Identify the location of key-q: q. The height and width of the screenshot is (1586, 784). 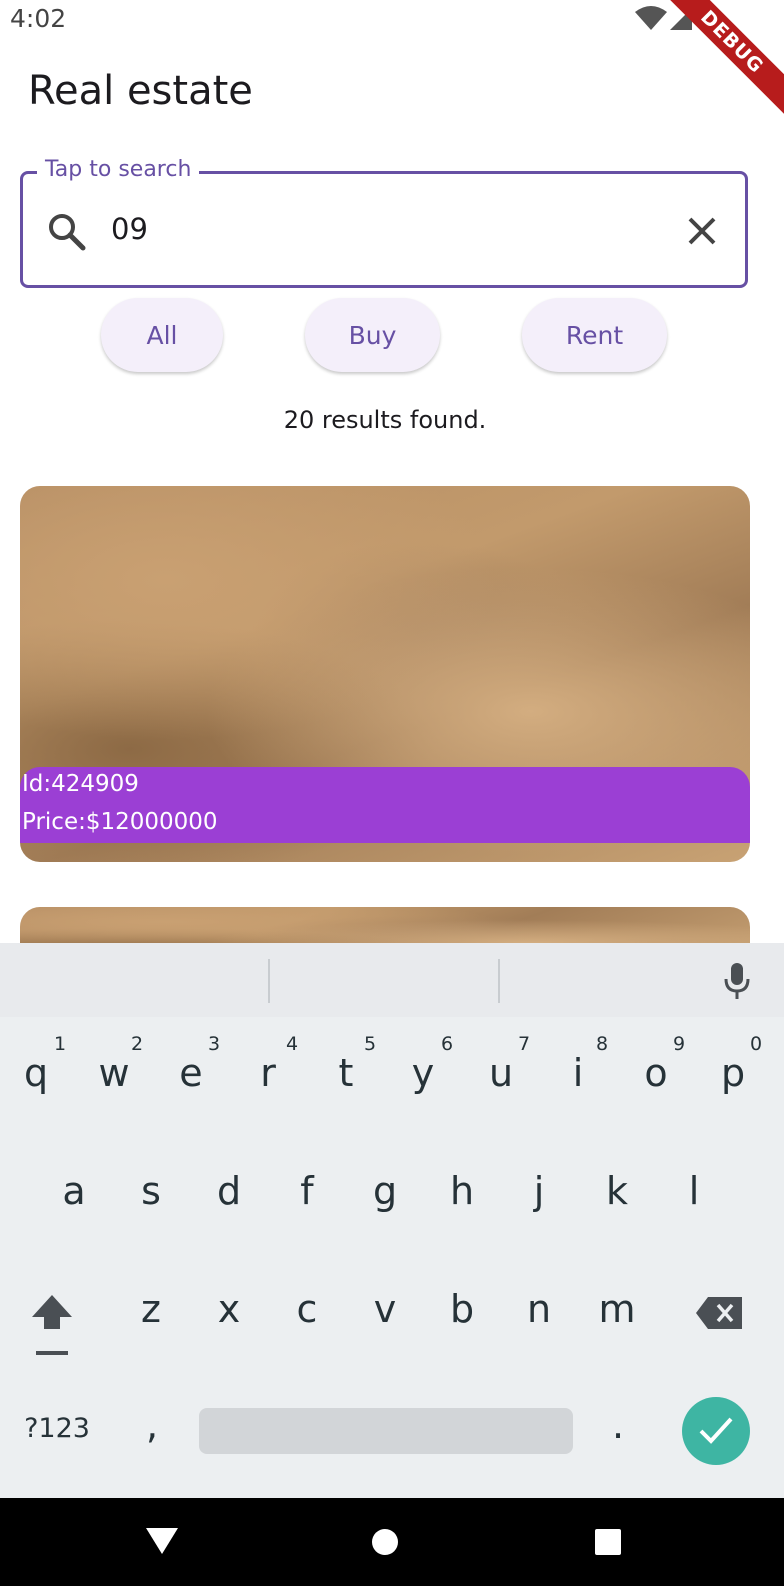
(36, 1073).